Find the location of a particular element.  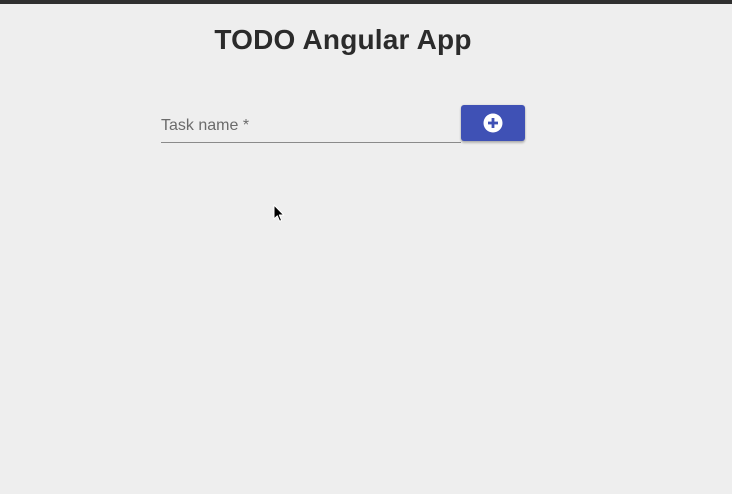

task-name-field: Task name * is located at coordinates (311, 124).